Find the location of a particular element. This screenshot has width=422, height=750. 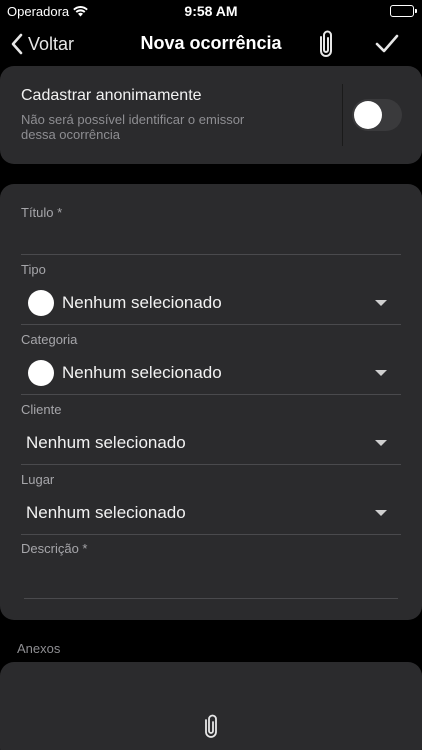

status-bar: Operadora 9:58 AM is located at coordinates (211, 12).